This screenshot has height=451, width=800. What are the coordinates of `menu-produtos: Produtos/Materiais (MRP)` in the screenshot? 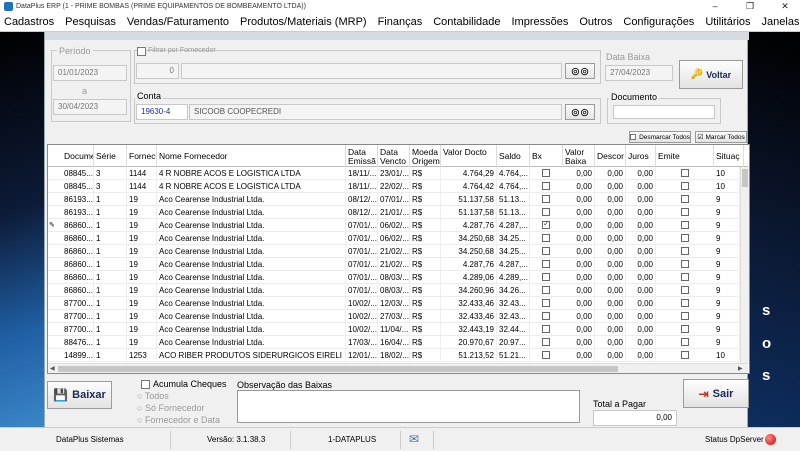 It's located at (303, 22).